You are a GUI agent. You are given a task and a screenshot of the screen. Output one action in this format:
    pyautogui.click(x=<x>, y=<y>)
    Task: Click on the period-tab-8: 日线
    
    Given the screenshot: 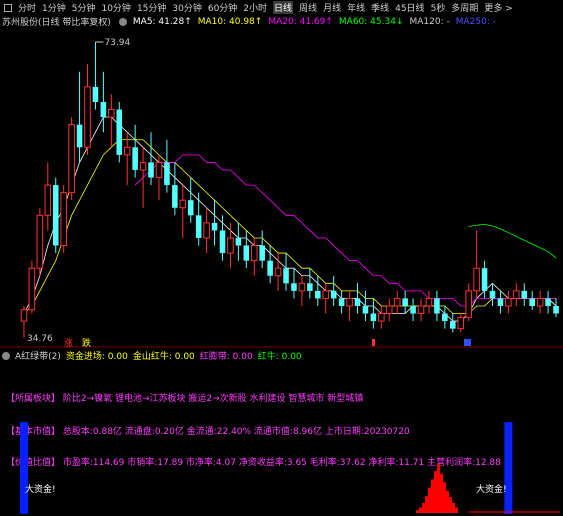 What is the action you would take?
    pyautogui.click(x=283, y=7)
    